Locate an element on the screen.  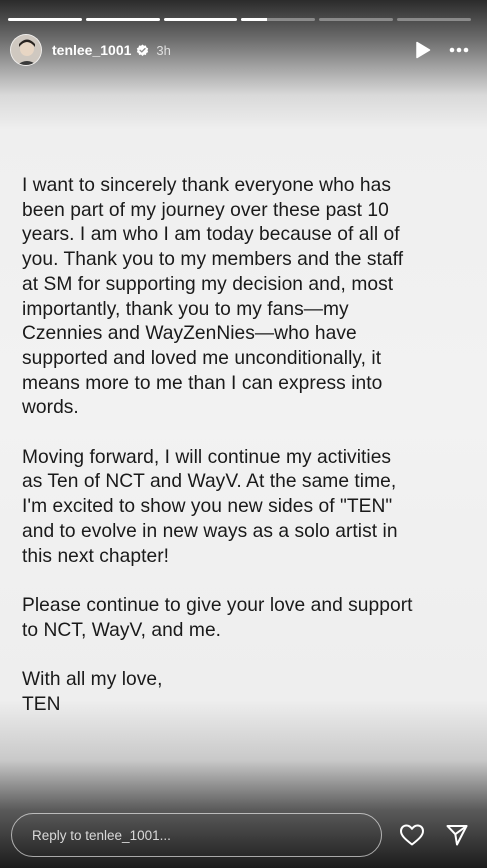
paragraph-4: With all my love, TEN is located at coordinates (92, 692).